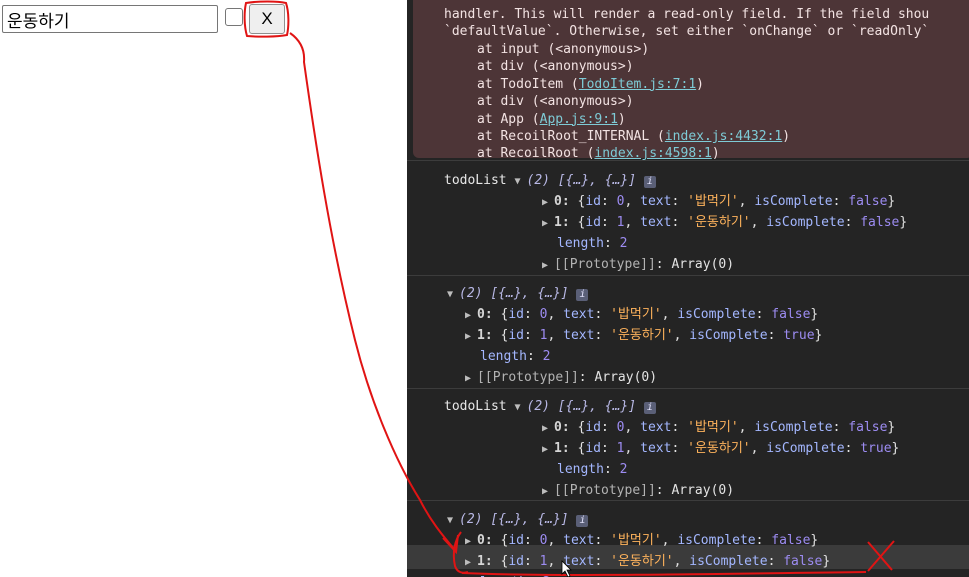 This screenshot has width=969, height=577. I want to click on stack-frame-text: at TodoItem (, so click(528, 84).